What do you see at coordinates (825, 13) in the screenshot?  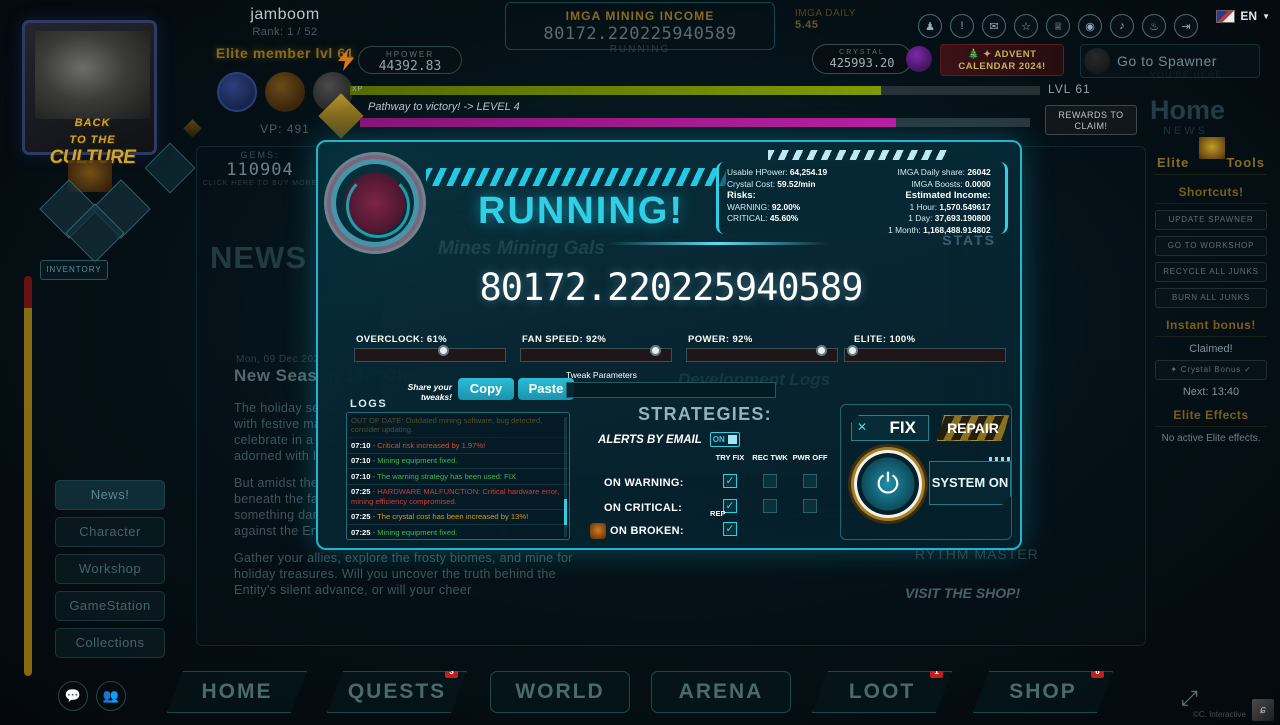 I see `imga-daily-label: IMGA DAILY` at bounding box center [825, 13].